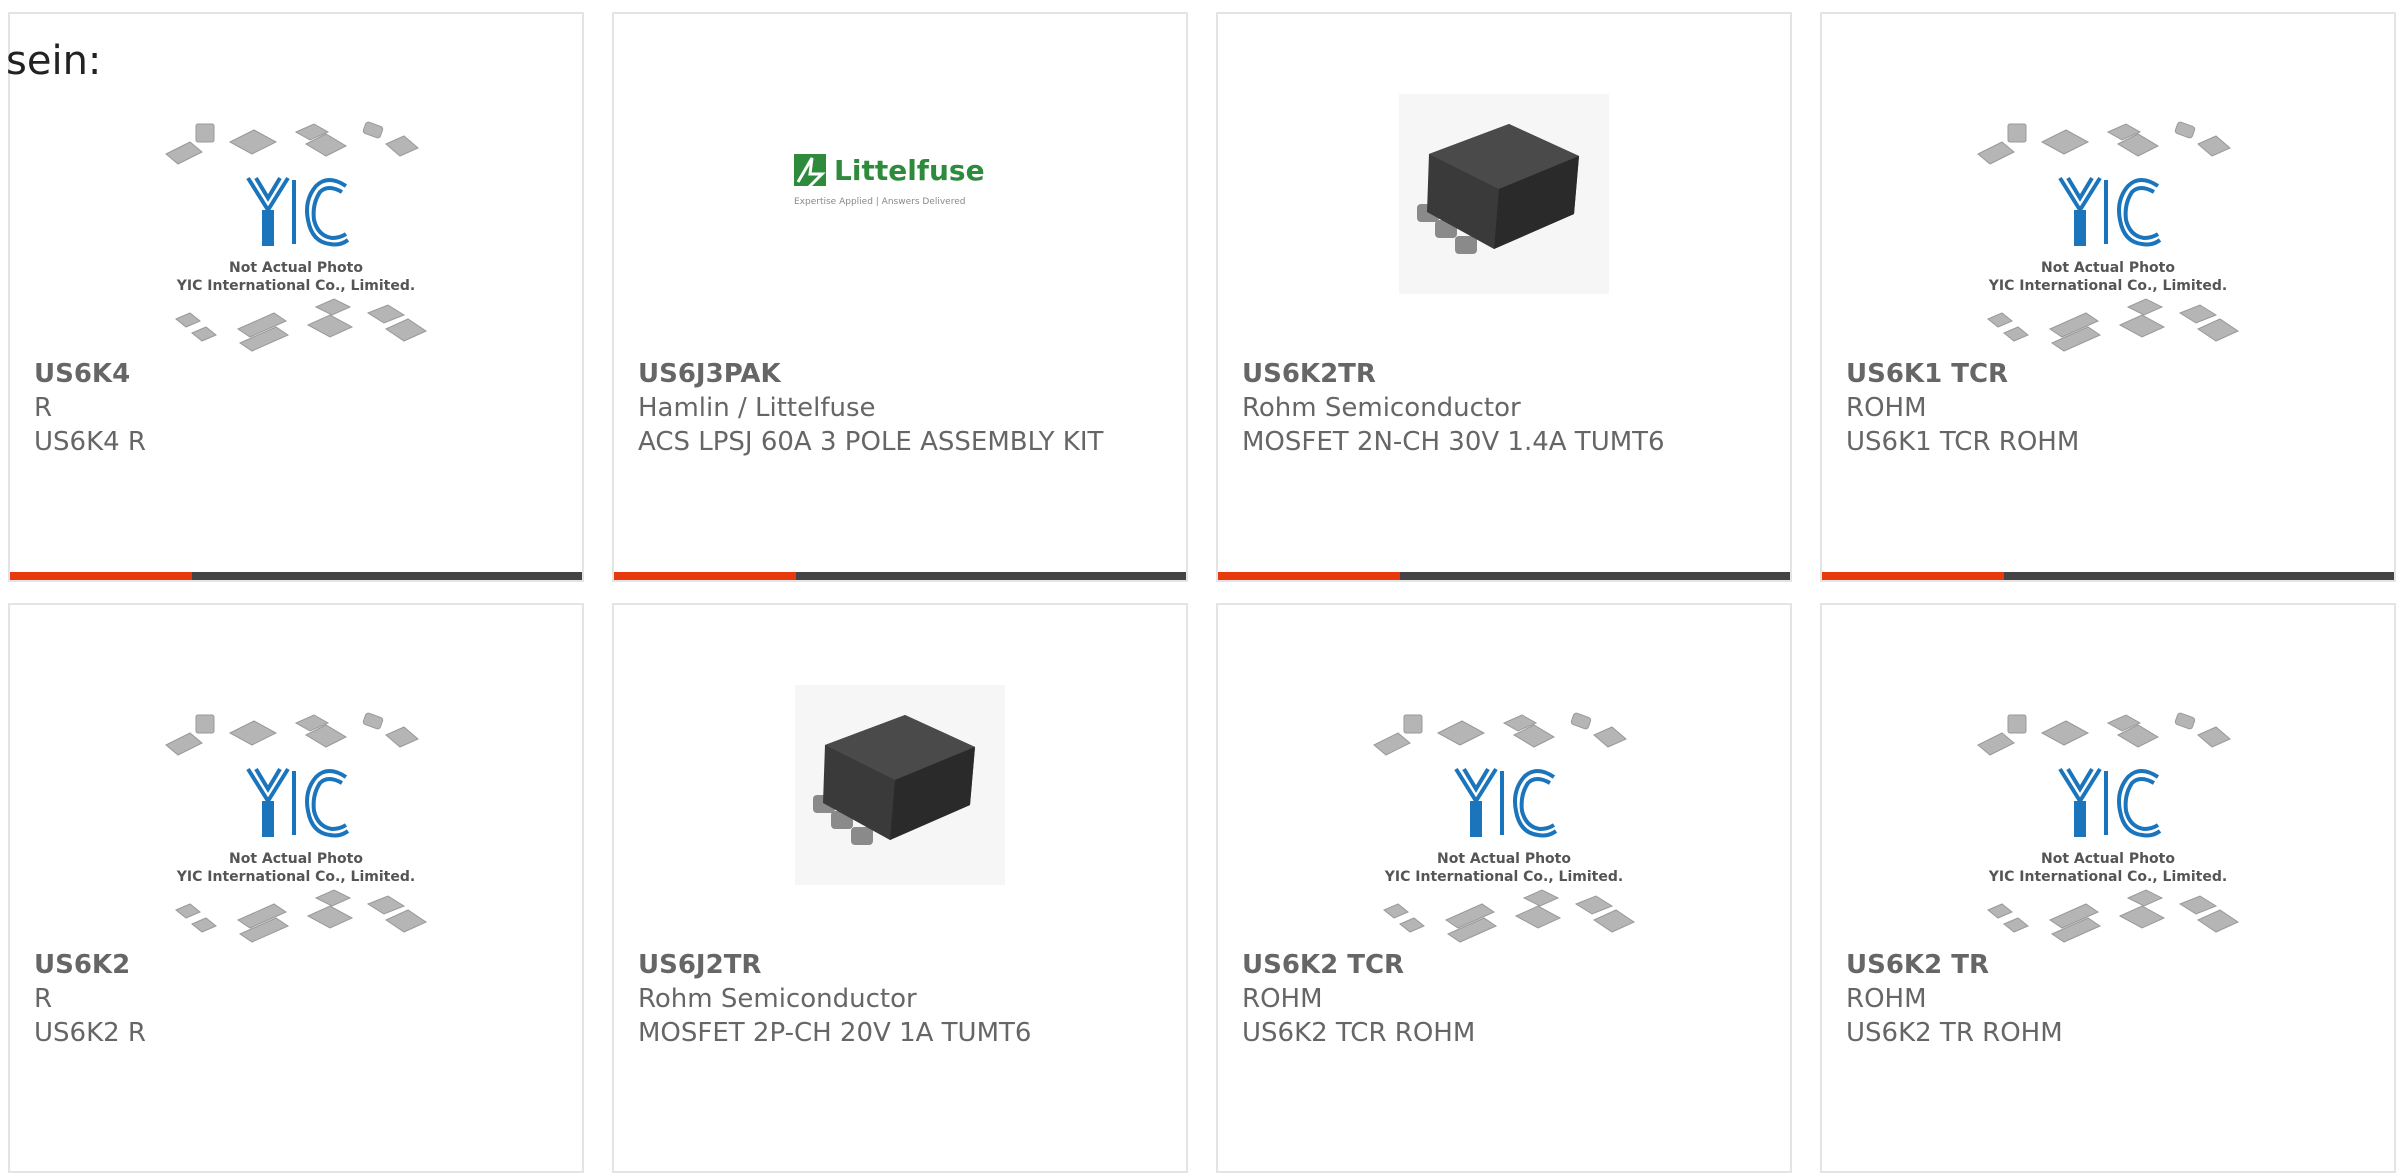 The image size is (2400, 1173). I want to click on part-number: US6K1 TCR, so click(2108, 374).